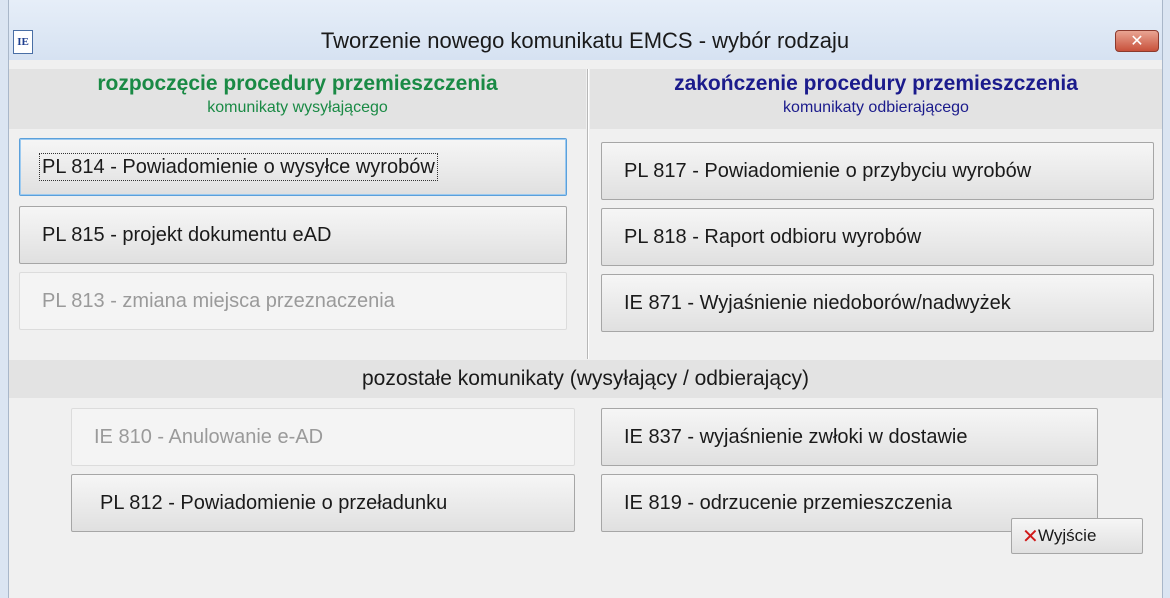 This screenshot has width=1170, height=598. I want to click on ie837-button-label: IE 837 - wyjaśnienie zwłoki w dostawie, so click(796, 437).